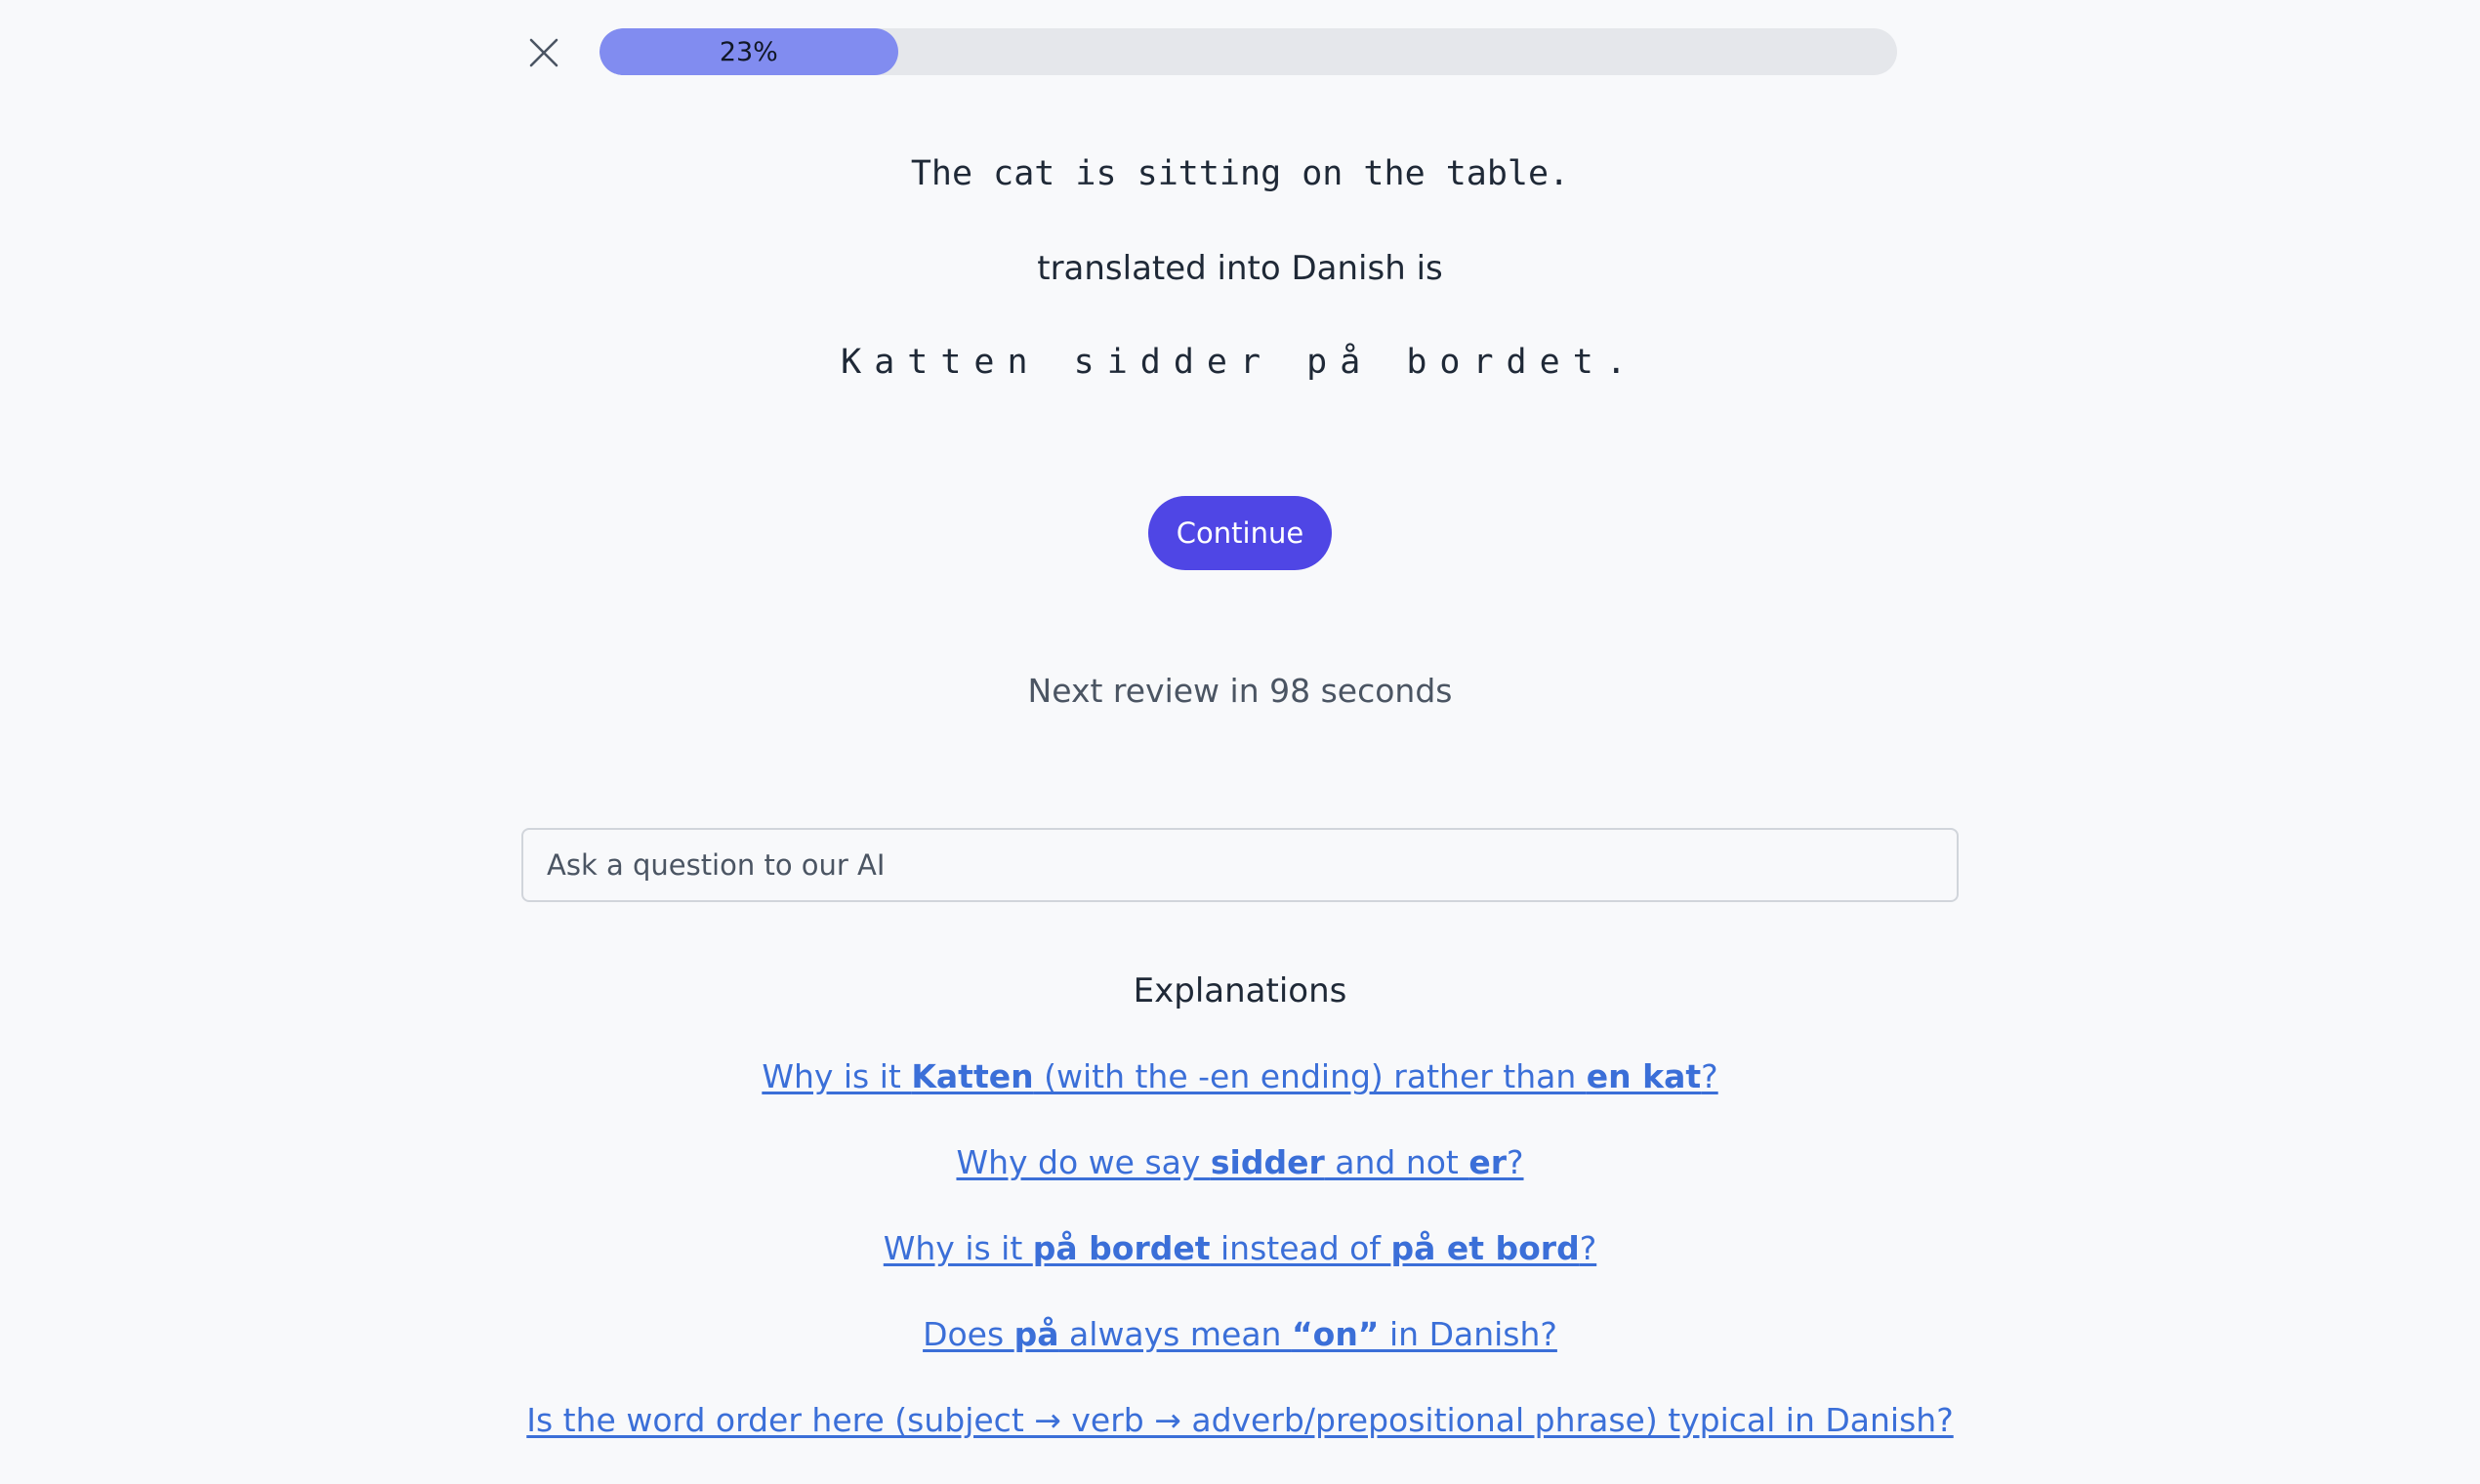 This screenshot has width=2480, height=1484. I want to click on explanation-item: Does på always mean “on” in Danish?, so click(1240, 1353).